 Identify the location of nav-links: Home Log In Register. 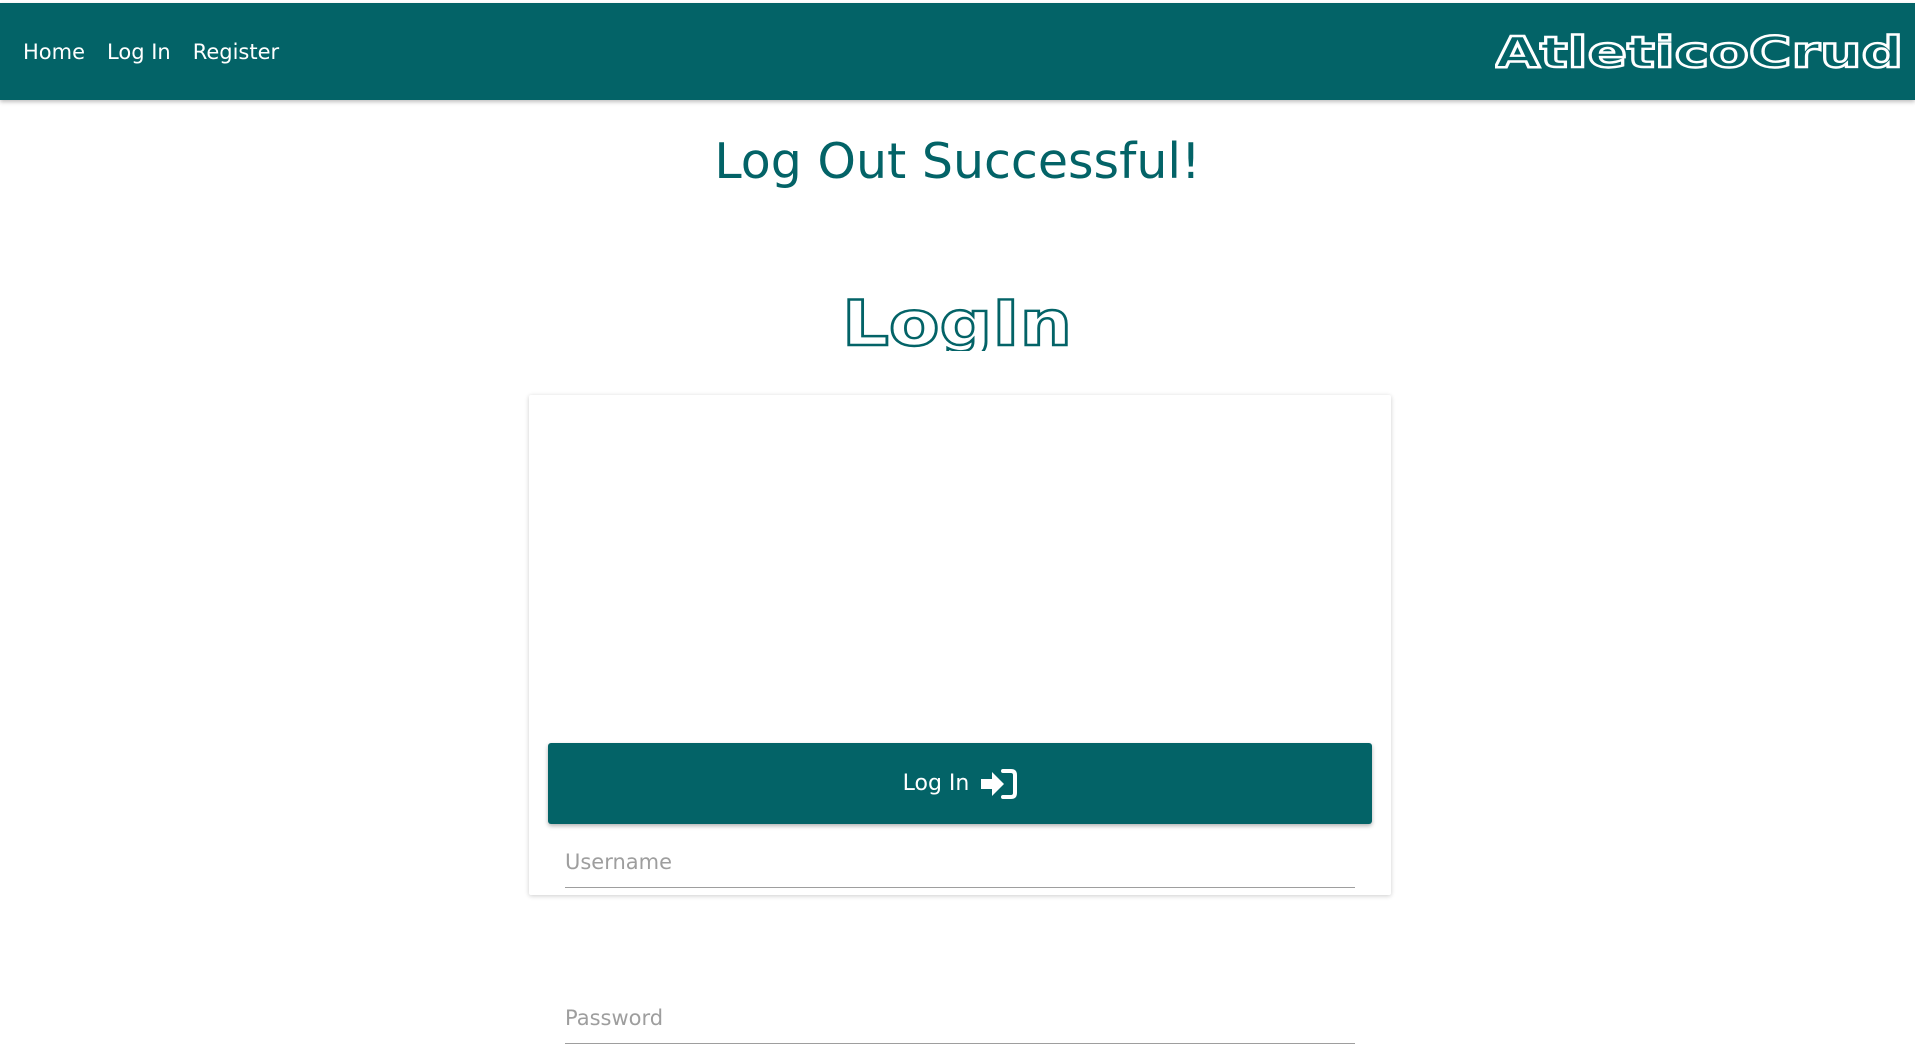
(150, 51).